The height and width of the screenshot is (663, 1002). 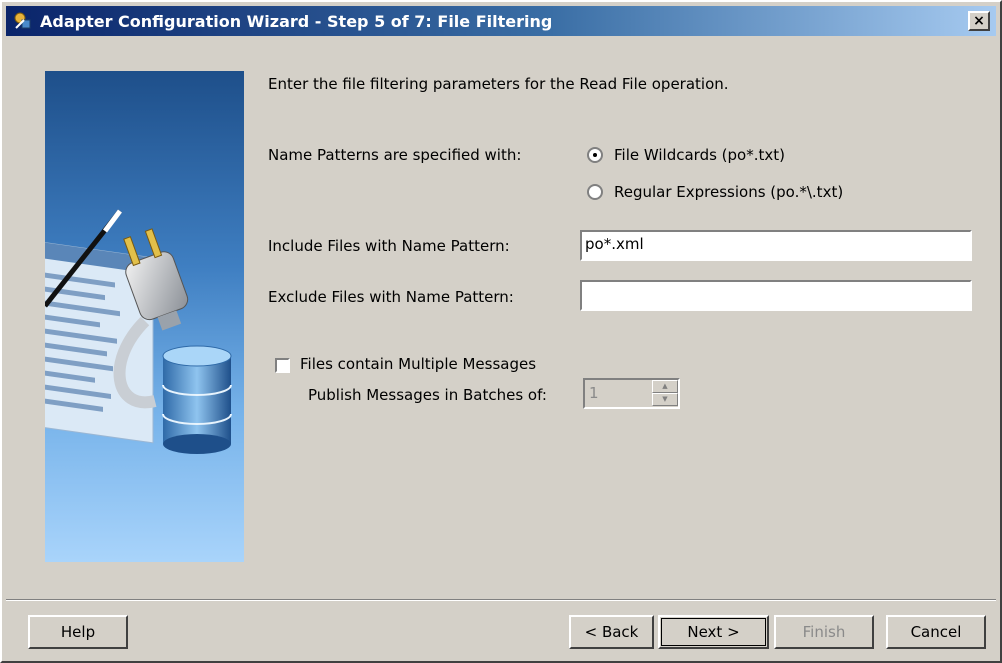 I want to click on radio-file-wildcards-label: File Wildcards (po*.txt), so click(x=699, y=155).